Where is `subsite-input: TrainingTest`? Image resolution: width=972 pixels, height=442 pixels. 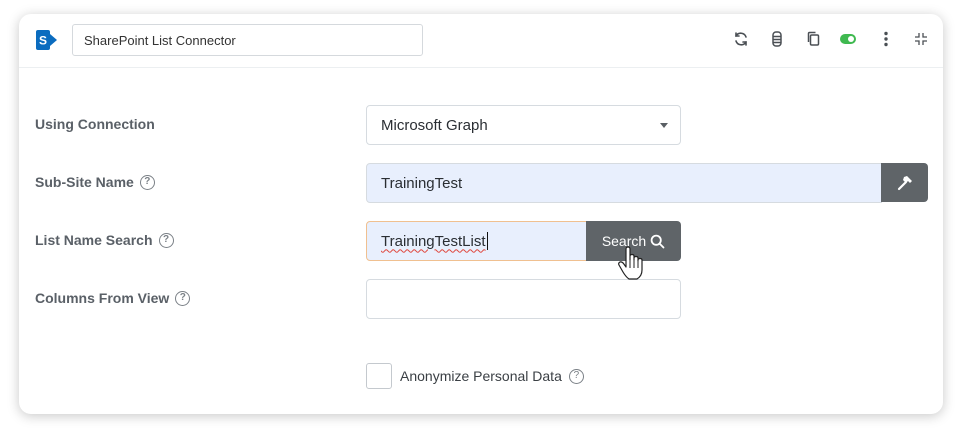
subsite-input: TrainingTest is located at coordinates (624, 183).